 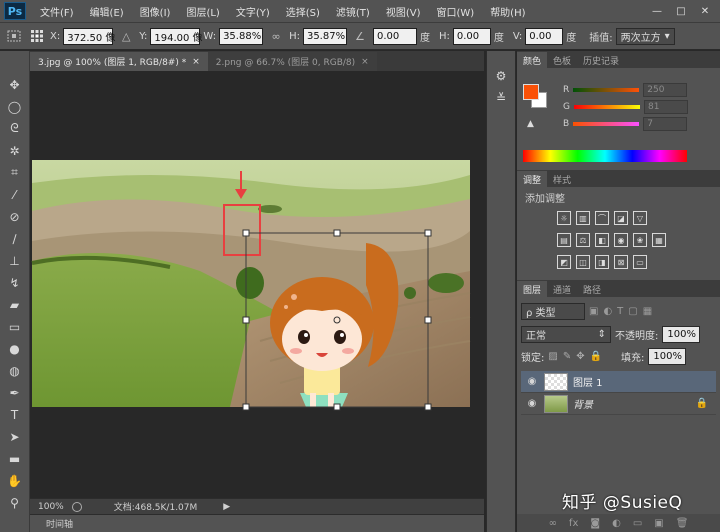 What do you see at coordinates (292, 61) in the screenshot?
I see `tab-2-png: 2.png @ 66.7% (图层 0, RGB/8) ×` at bounding box center [292, 61].